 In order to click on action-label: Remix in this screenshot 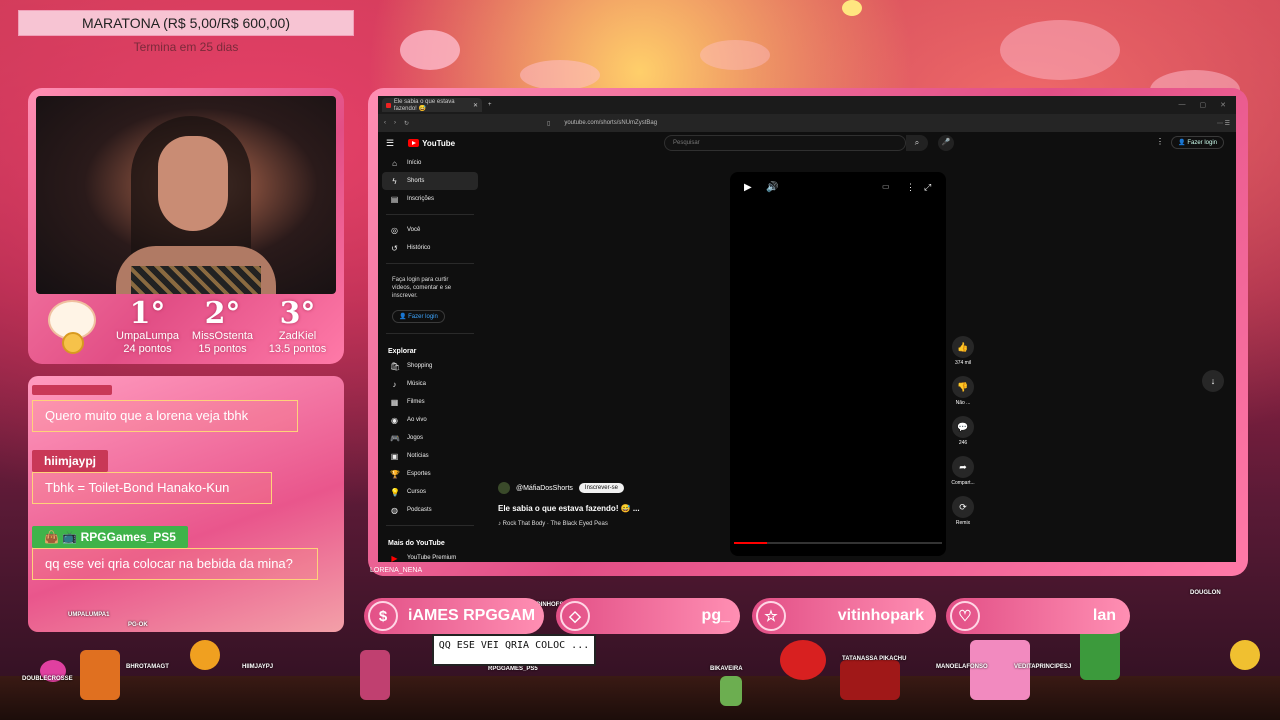, I will do `click(963, 523)`.